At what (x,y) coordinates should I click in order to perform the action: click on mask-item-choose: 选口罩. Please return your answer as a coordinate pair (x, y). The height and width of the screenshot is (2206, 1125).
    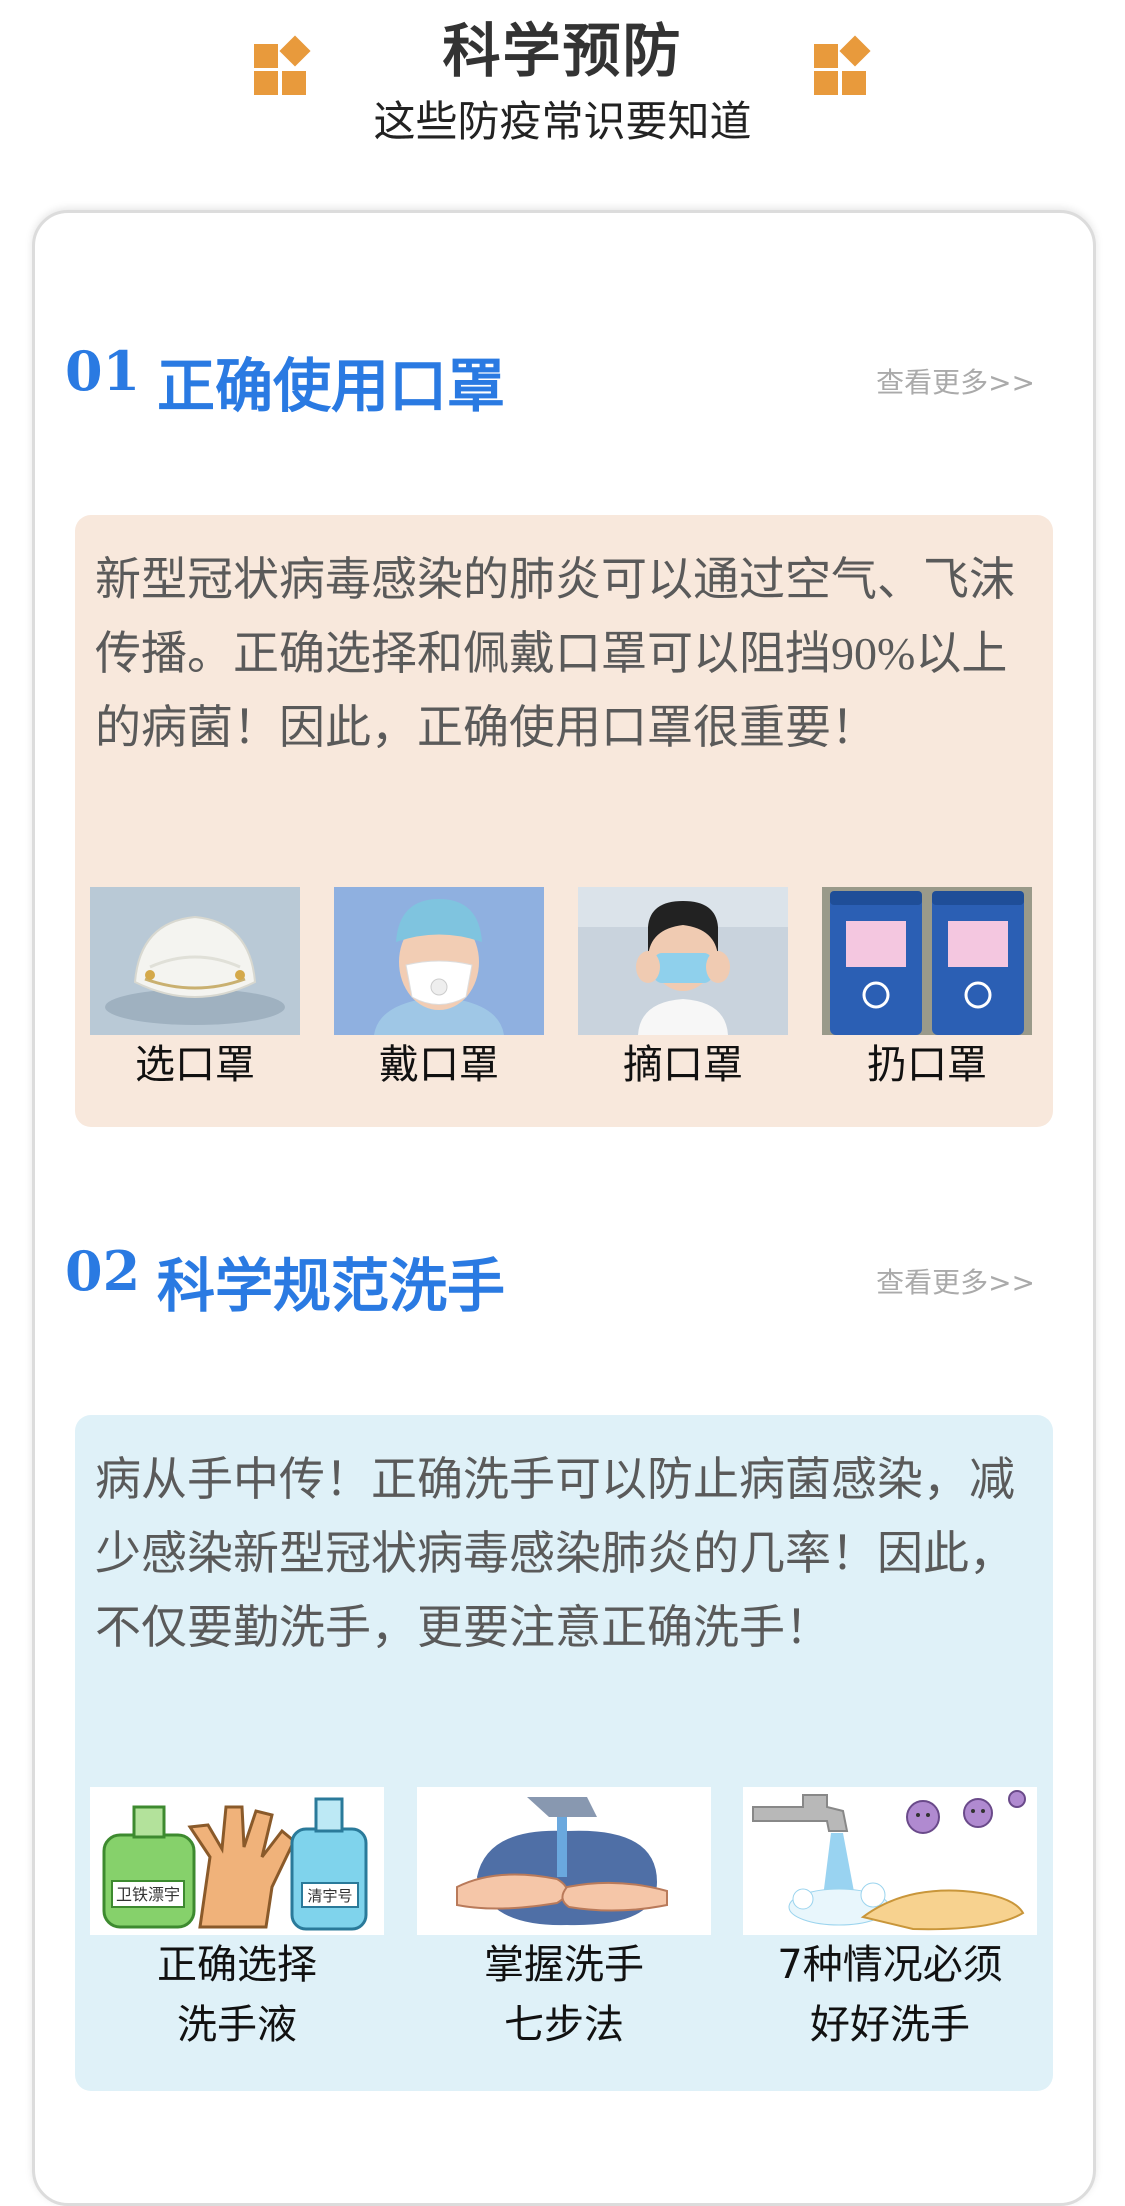
    Looking at the image, I should click on (195, 991).